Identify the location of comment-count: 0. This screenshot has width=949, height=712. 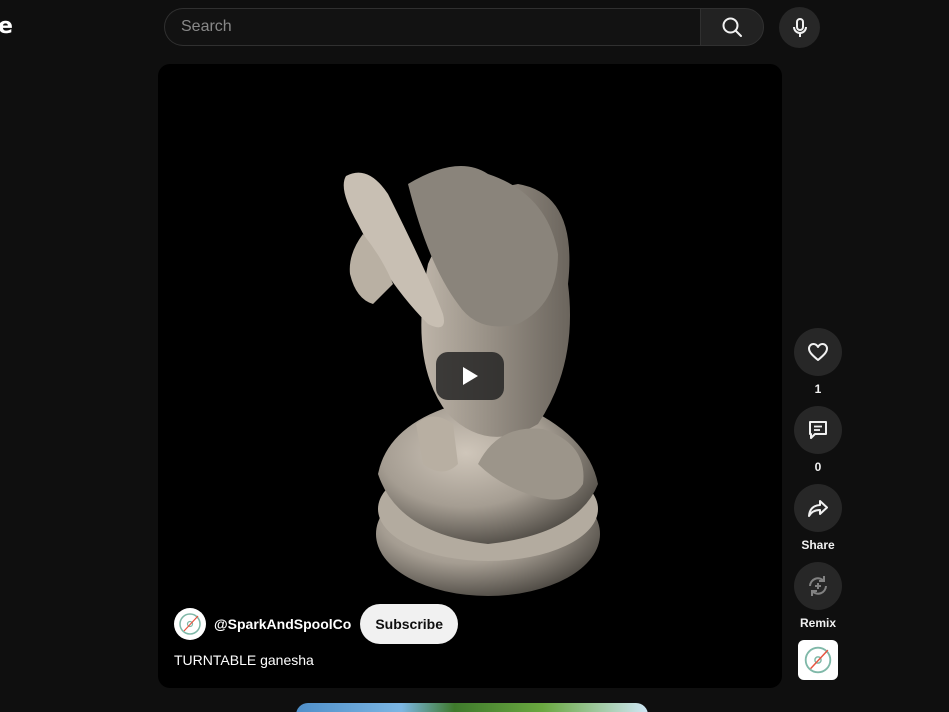
(818, 467).